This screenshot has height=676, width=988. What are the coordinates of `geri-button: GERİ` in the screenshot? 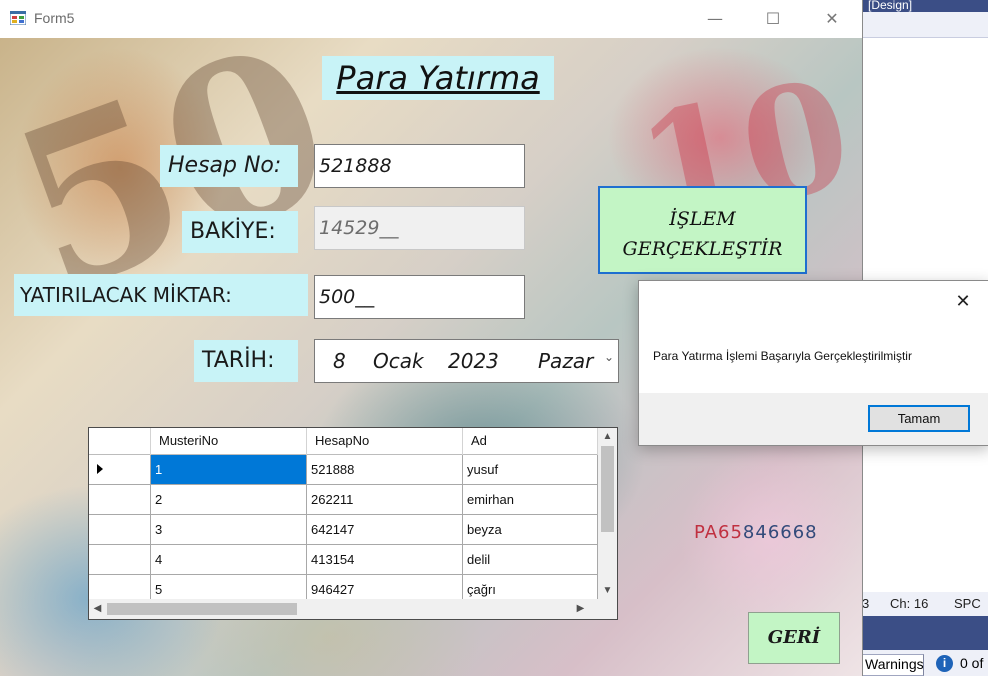 It's located at (794, 638).